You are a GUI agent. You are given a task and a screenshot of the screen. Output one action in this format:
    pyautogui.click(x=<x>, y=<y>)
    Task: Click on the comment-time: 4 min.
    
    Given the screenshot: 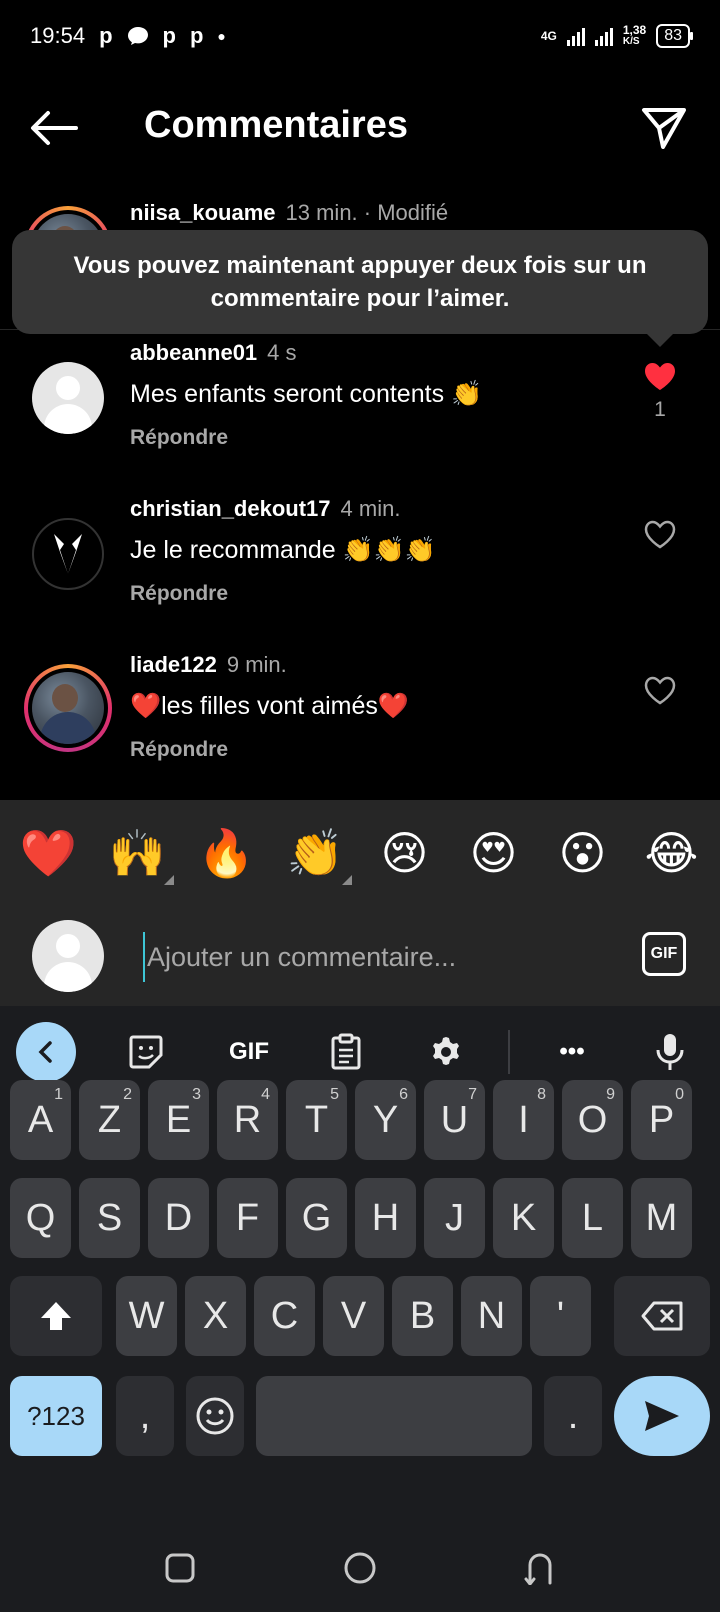 What is the action you would take?
    pyautogui.click(x=370, y=508)
    